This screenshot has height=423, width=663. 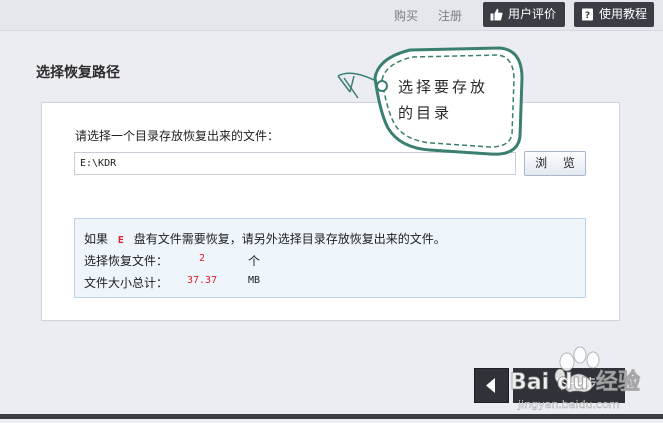 I want to click on top-bar: 购买 注册 用户评价 ? 使用教程, so click(x=331, y=15).